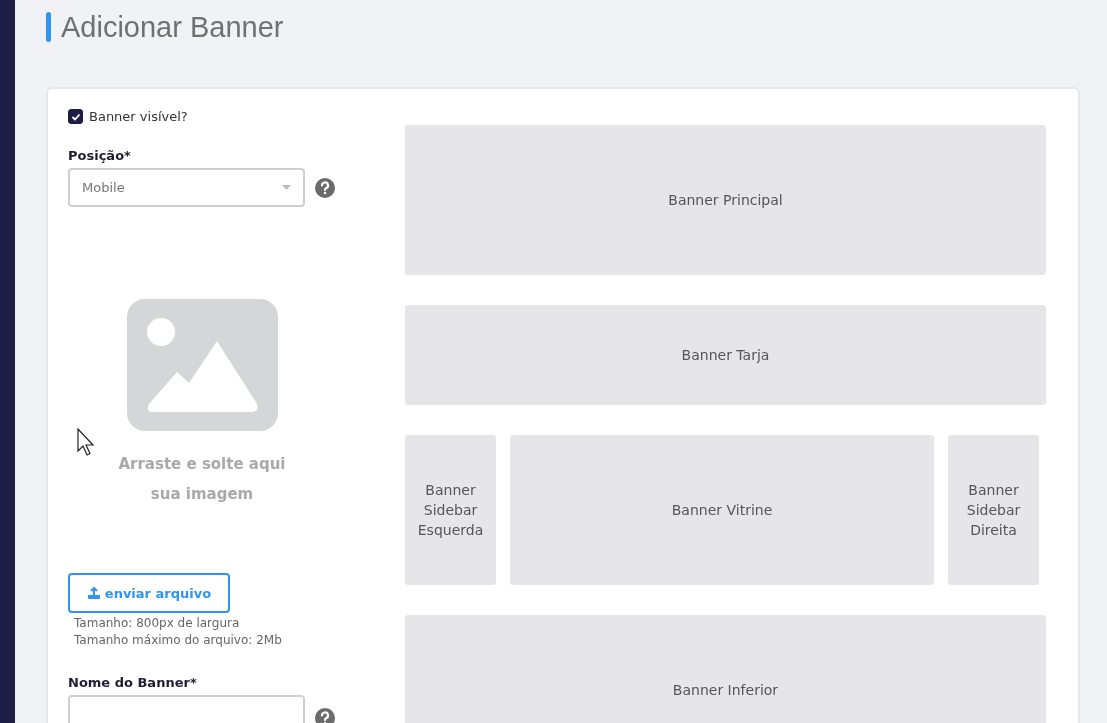 This screenshot has width=1107, height=723. I want to click on dropzone-text: sua imagem, so click(202, 494).